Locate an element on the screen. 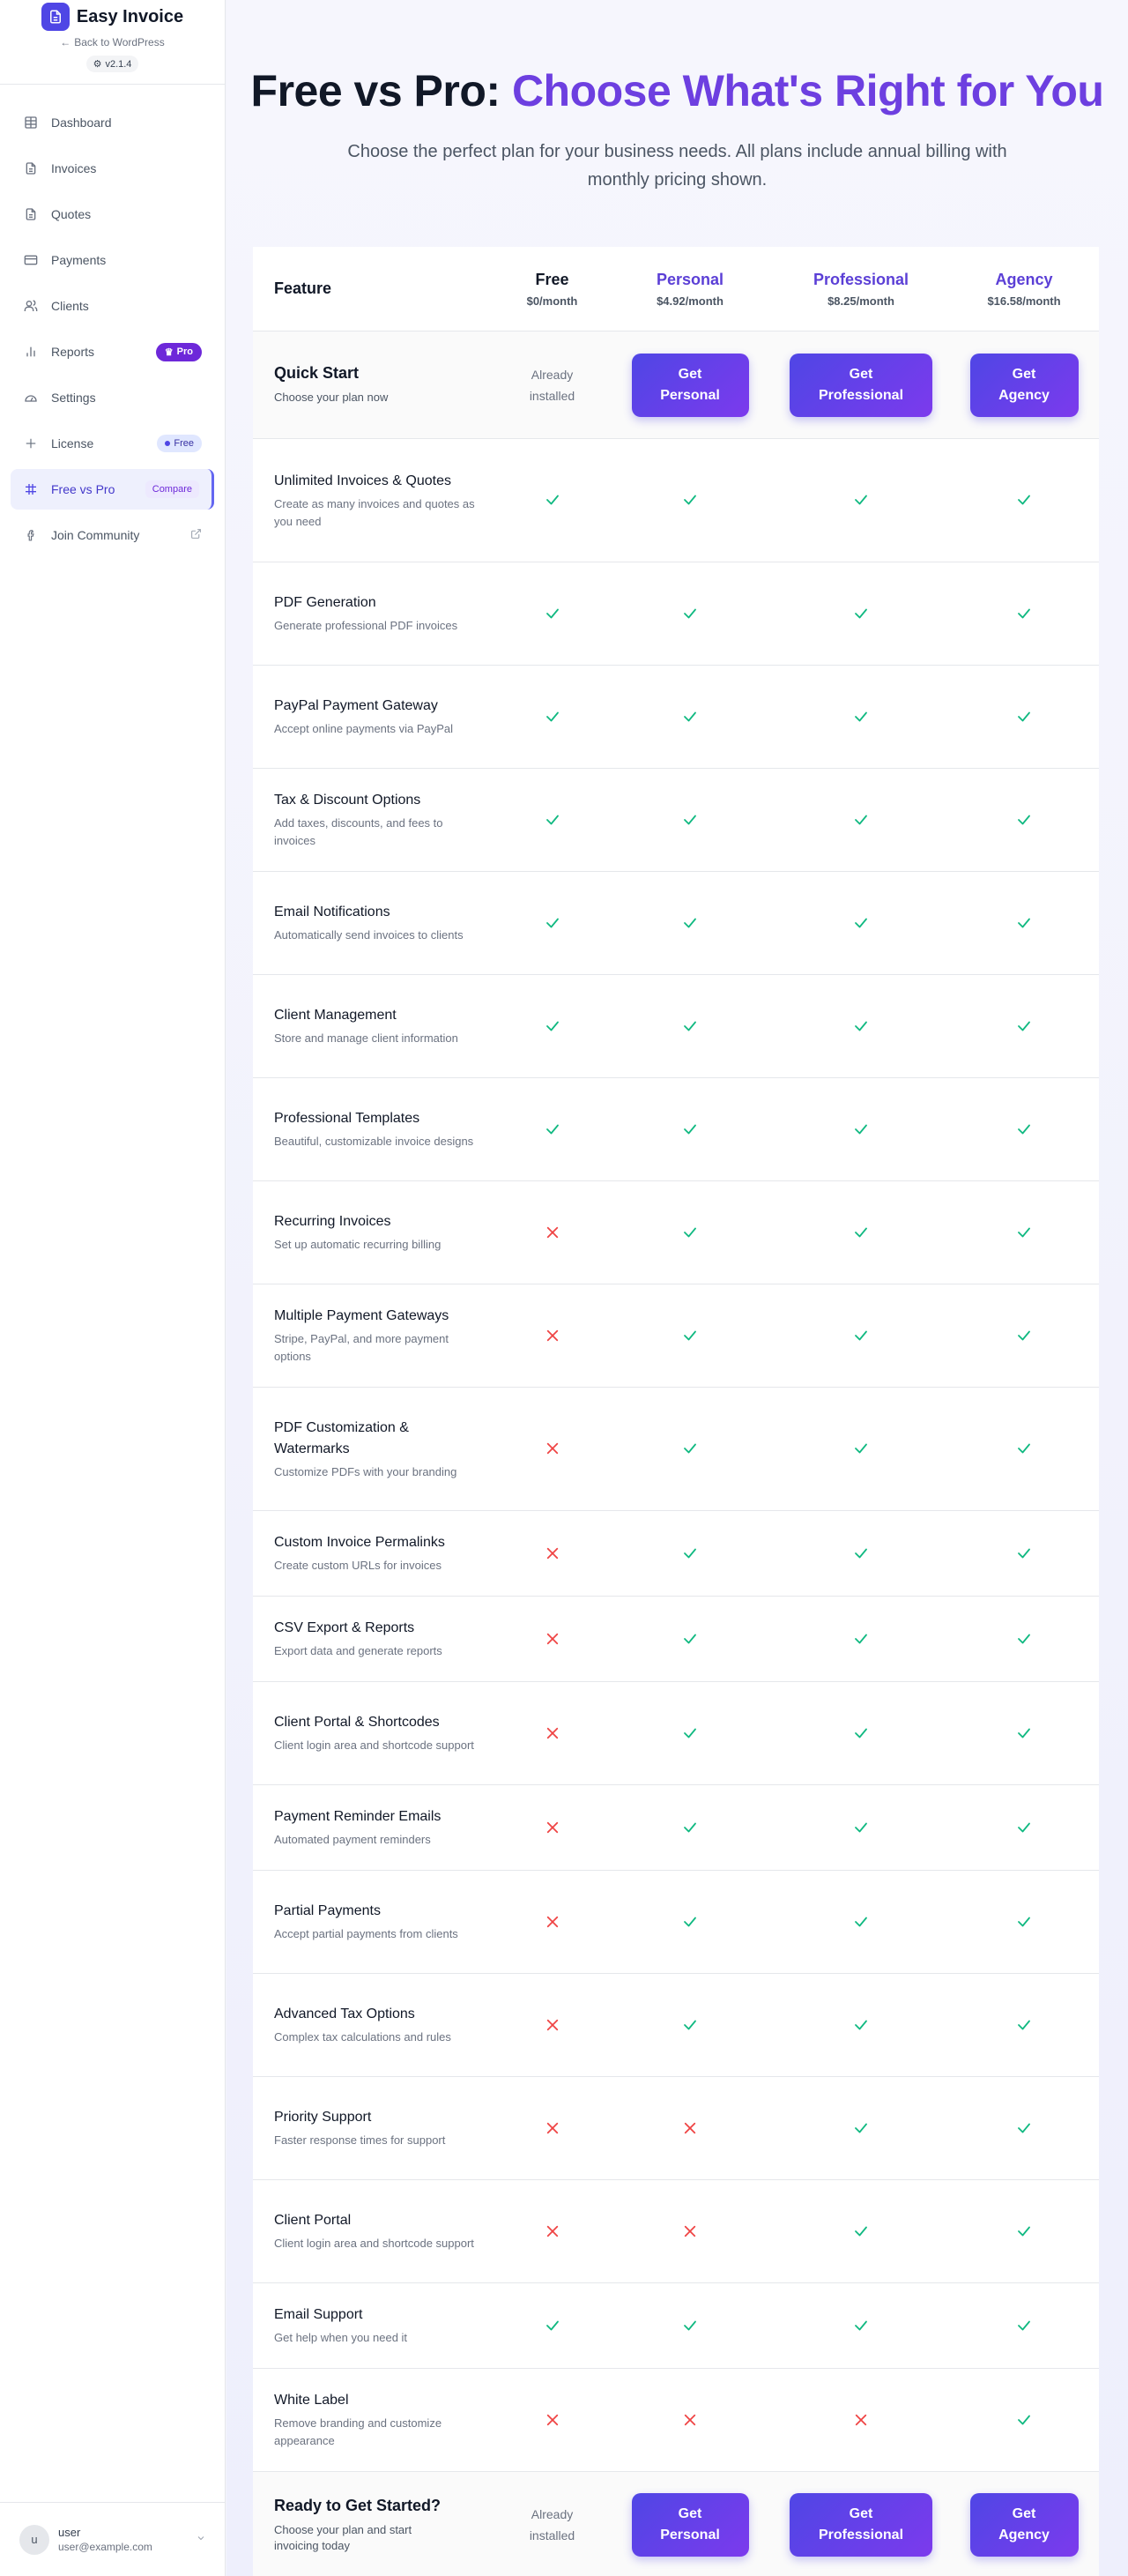 The width and height of the screenshot is (1128, 2576). sidebar-item-clients: Clients is located at coordinates (112, 306).